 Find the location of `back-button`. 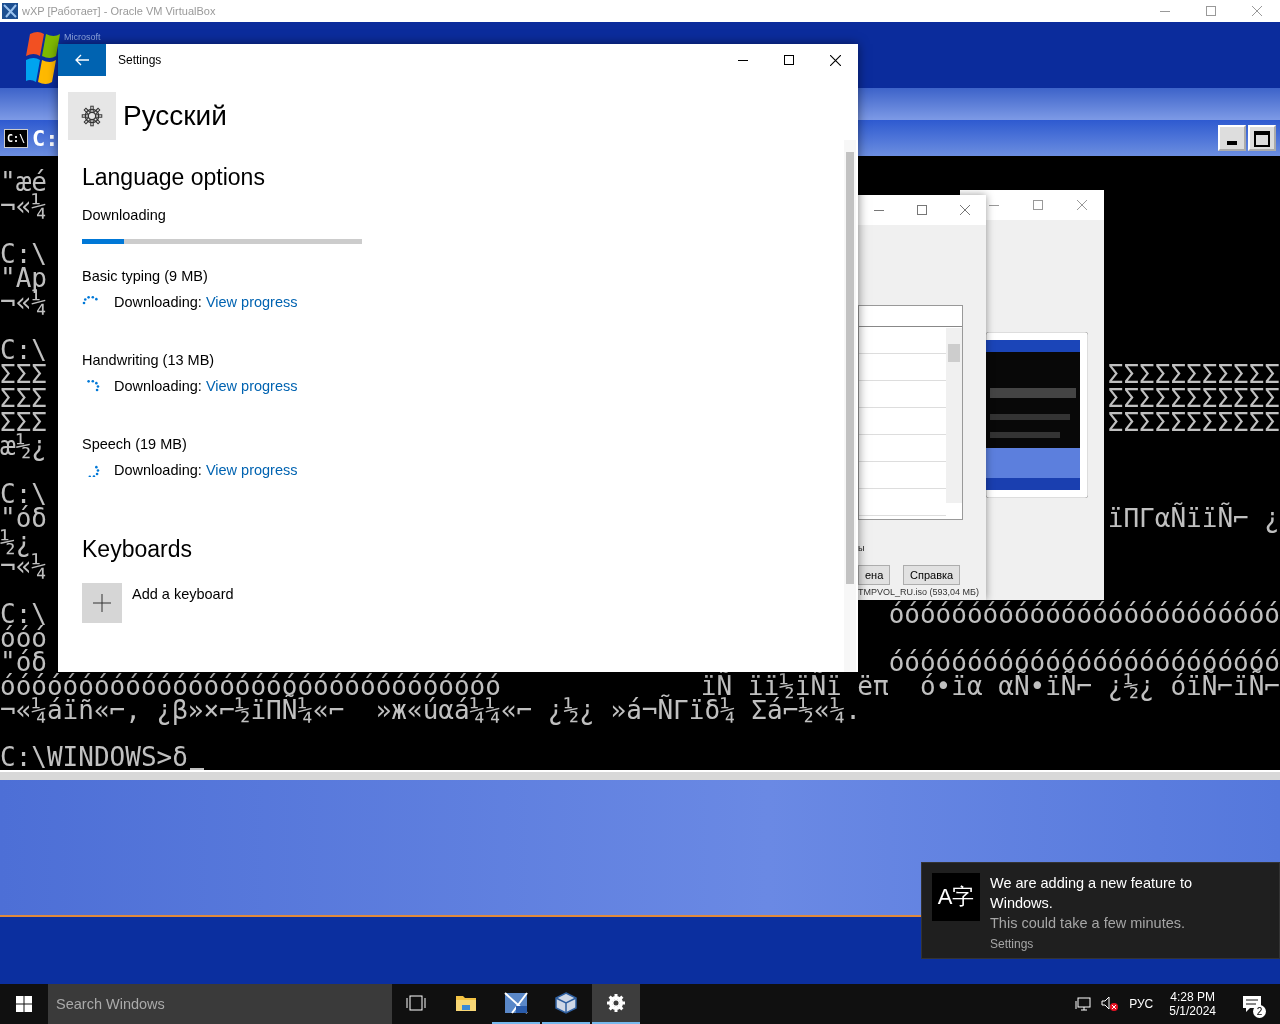

back-button is located at coordinates (82, 60).